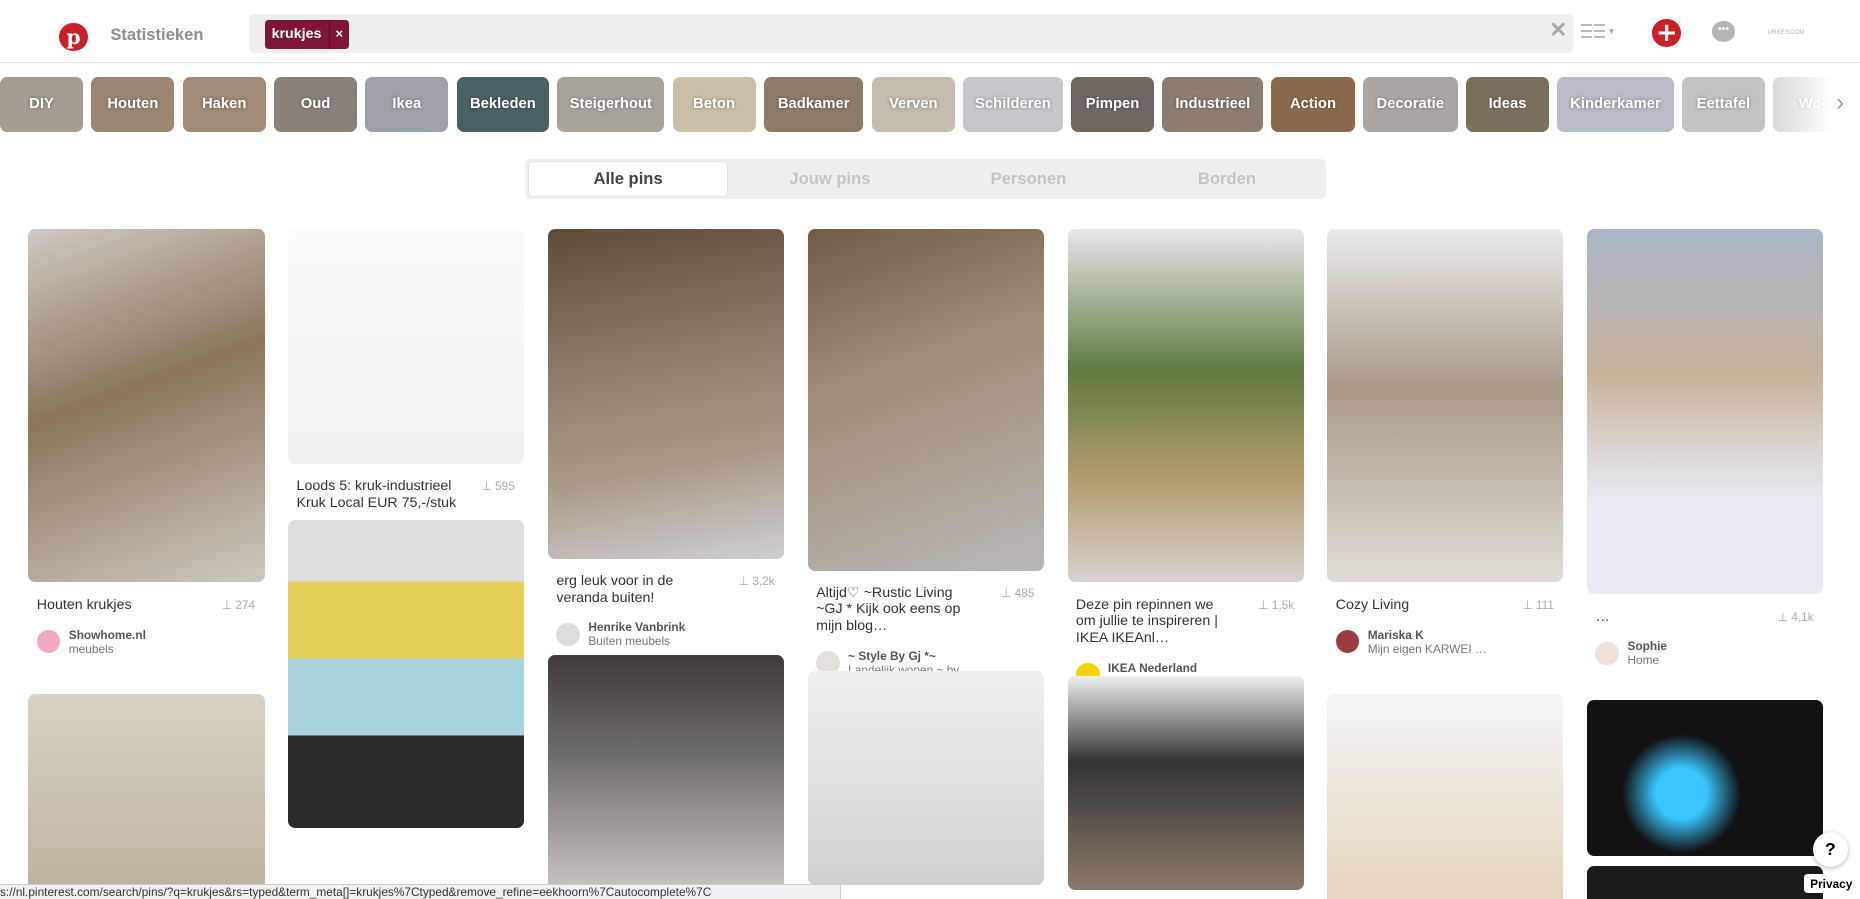 The width and height of the screenshot is (1860, 899). What do you see at coordinates (636, 627) in the screenshot?
I see `pinner-name: Henrike Vanbrink` at bounding box center [636, 627].